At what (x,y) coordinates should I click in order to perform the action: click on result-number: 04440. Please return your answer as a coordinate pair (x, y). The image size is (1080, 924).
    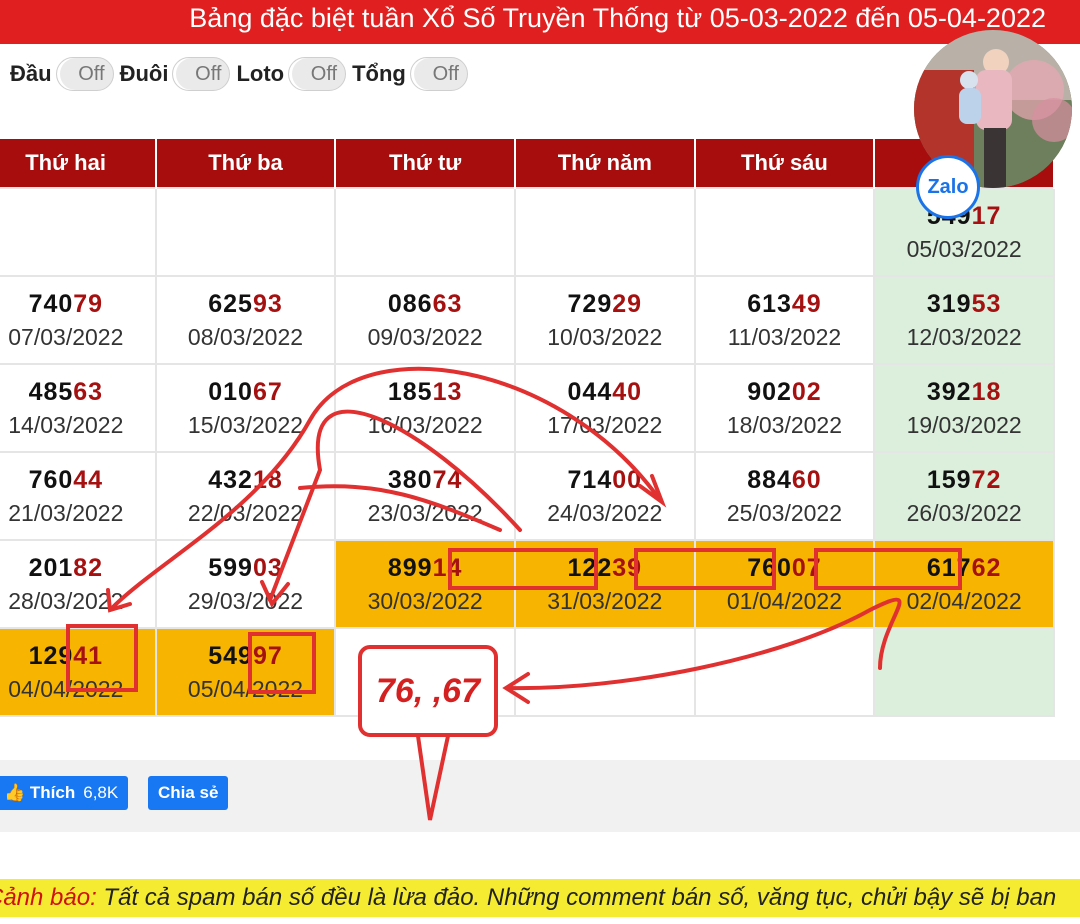
    Looking at the image, I should click on (605, 392).